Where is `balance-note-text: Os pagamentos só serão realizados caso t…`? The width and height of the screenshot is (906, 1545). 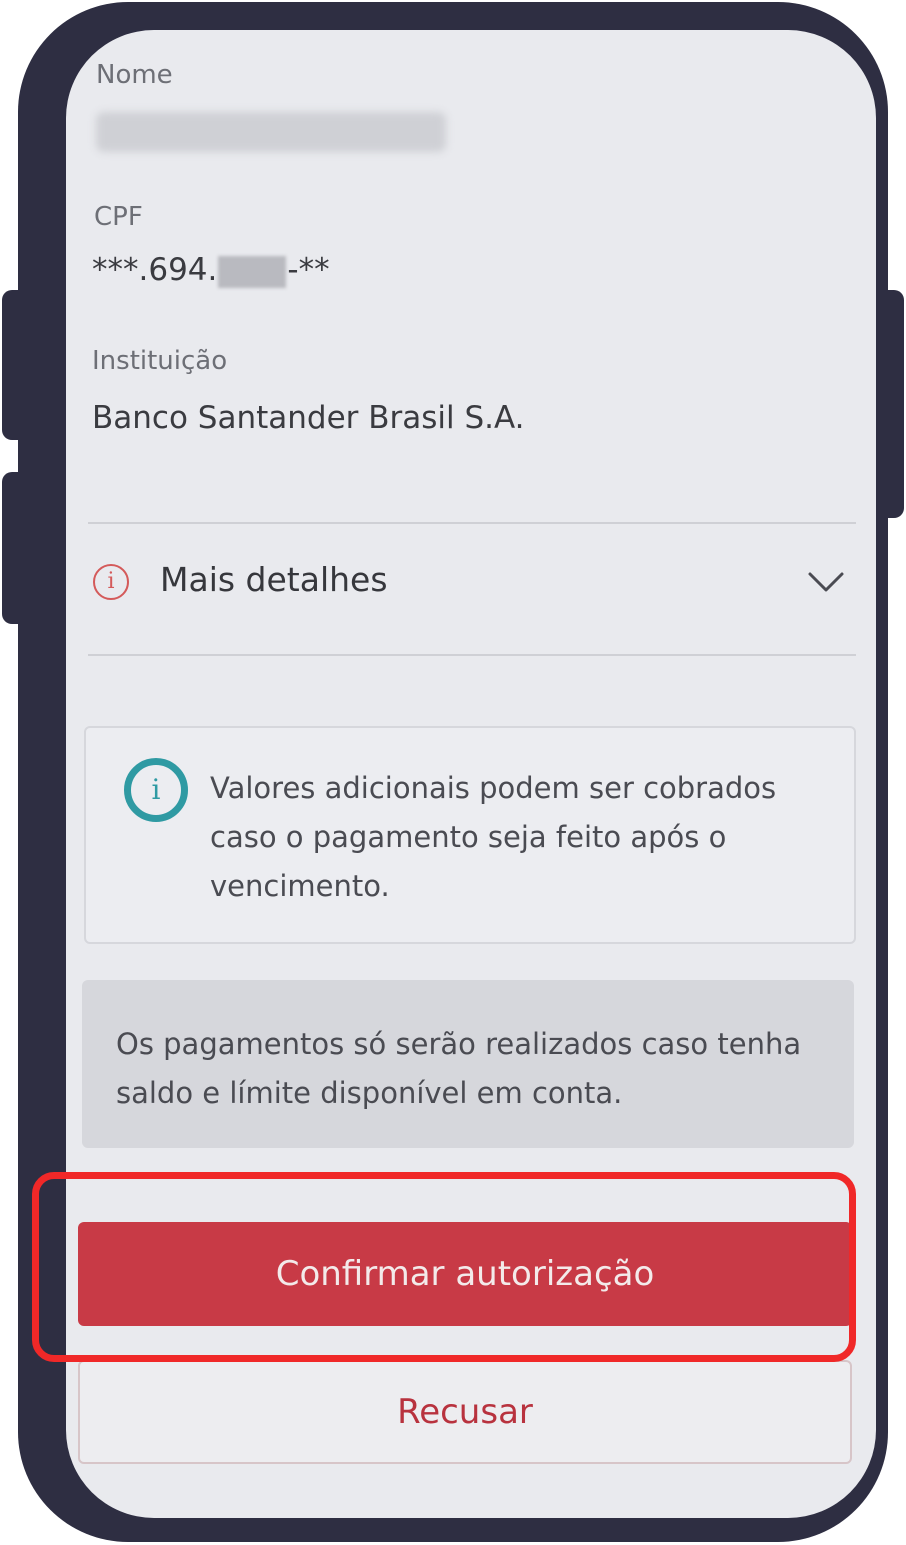 balance-note-text: Os pagamentos só serão realizados caso t… is located at coordinates (459, 1068).